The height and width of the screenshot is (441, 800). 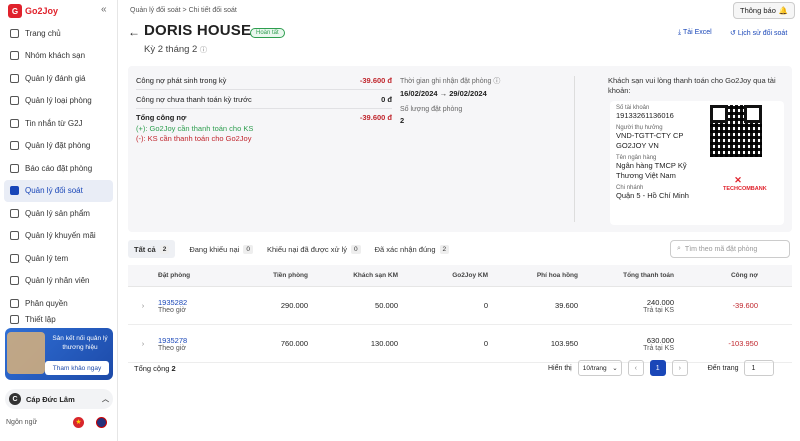 What do you see at coordinates (679, 368) in the screenshot?
I see `next-page-button: ›` at bounding box center [679, 368].